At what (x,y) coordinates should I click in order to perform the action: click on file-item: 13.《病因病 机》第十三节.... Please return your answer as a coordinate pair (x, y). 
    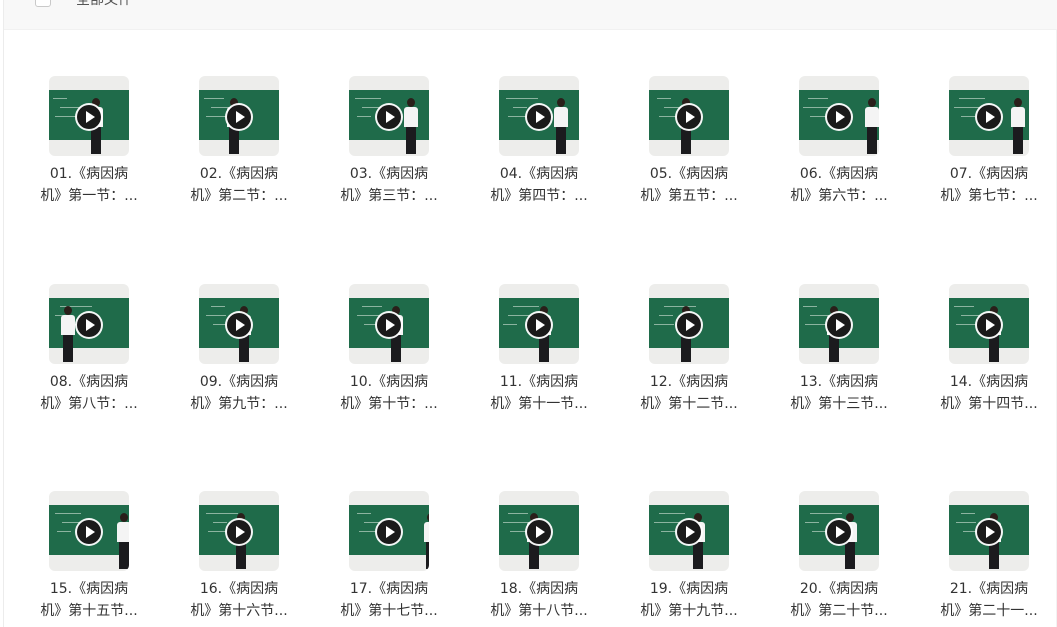
    Looking at the image, I should click on (839, 359).